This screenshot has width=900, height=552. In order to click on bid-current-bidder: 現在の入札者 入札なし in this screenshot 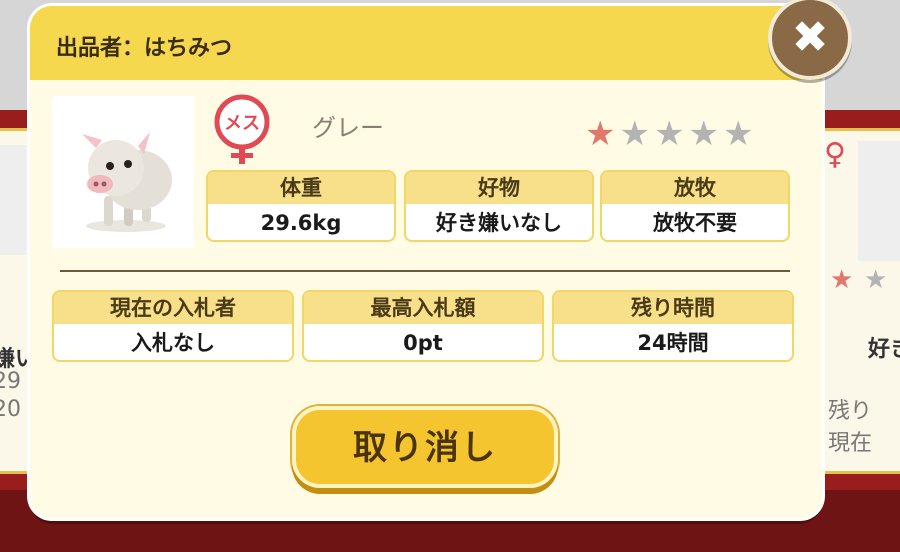, I will do `click(173, 326)`.